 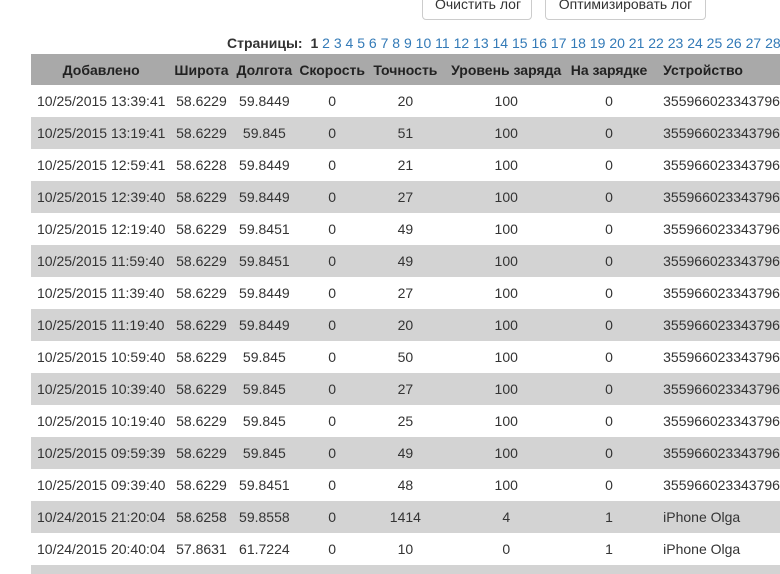 I want to click on page-link-10: 10, so click(x=424, y=43).